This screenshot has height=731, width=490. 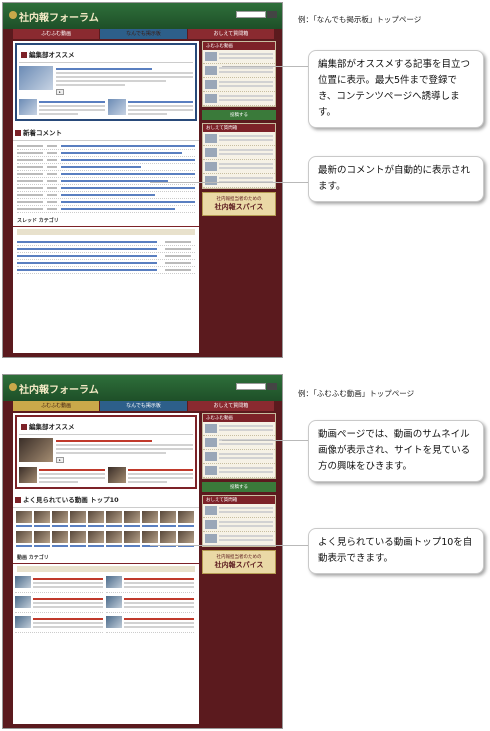 What do you see at coordinates (36, 450) in the screenshot?
I see `video-thumbnail` at bounding box center [36, 450].